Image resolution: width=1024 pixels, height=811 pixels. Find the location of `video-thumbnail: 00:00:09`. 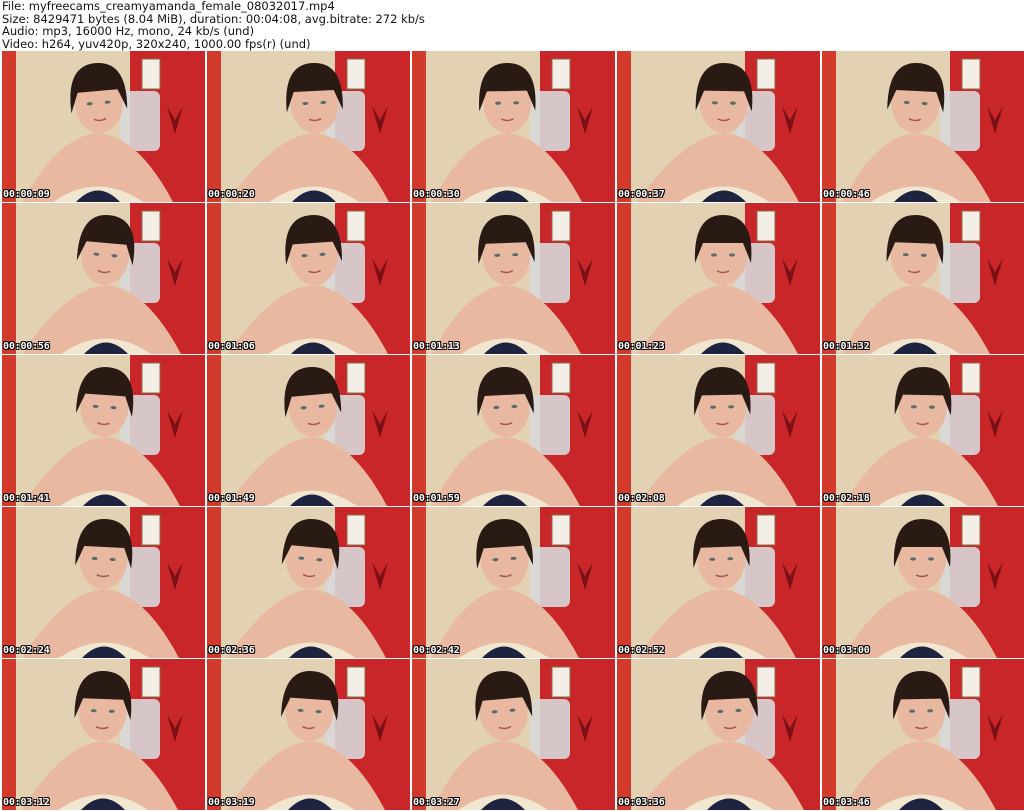

video-thumbnail: 00:00:09 is located at coordinates (103, 126).